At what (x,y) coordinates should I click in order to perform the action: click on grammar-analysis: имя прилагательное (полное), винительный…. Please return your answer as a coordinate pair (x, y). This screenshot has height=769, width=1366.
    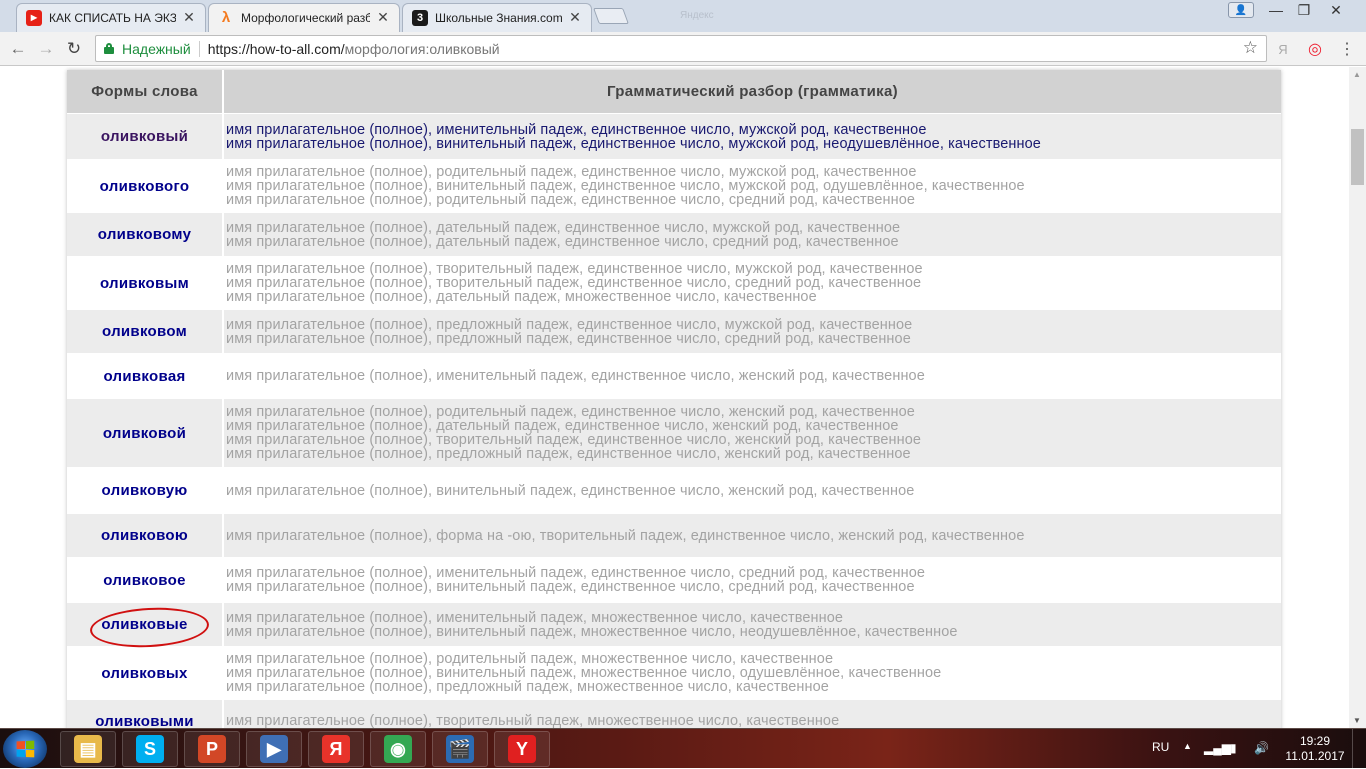
    Looking at the image, I should click on (752, 490).